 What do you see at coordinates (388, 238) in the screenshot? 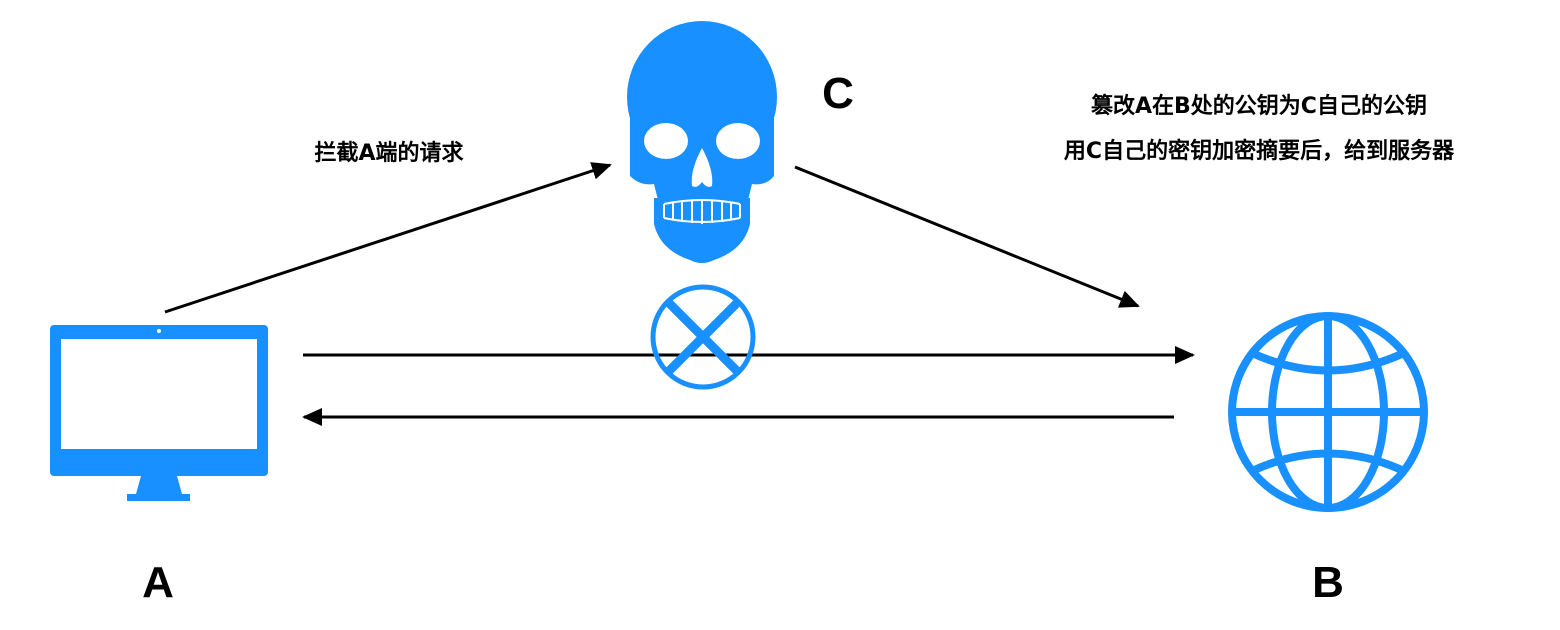
I see `arrow-a-to-c` at bounding box center [388, 238].